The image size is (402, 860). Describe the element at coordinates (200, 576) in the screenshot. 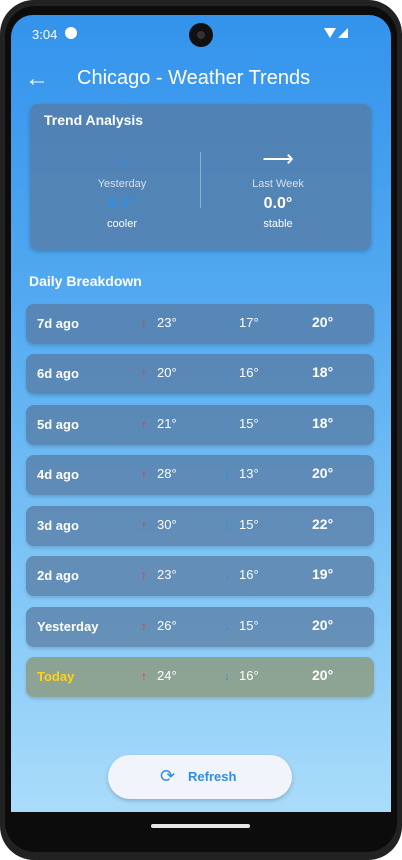

I see `daily-row: 2d ago ↑ 23° ↓ 16° 19°` at that location.